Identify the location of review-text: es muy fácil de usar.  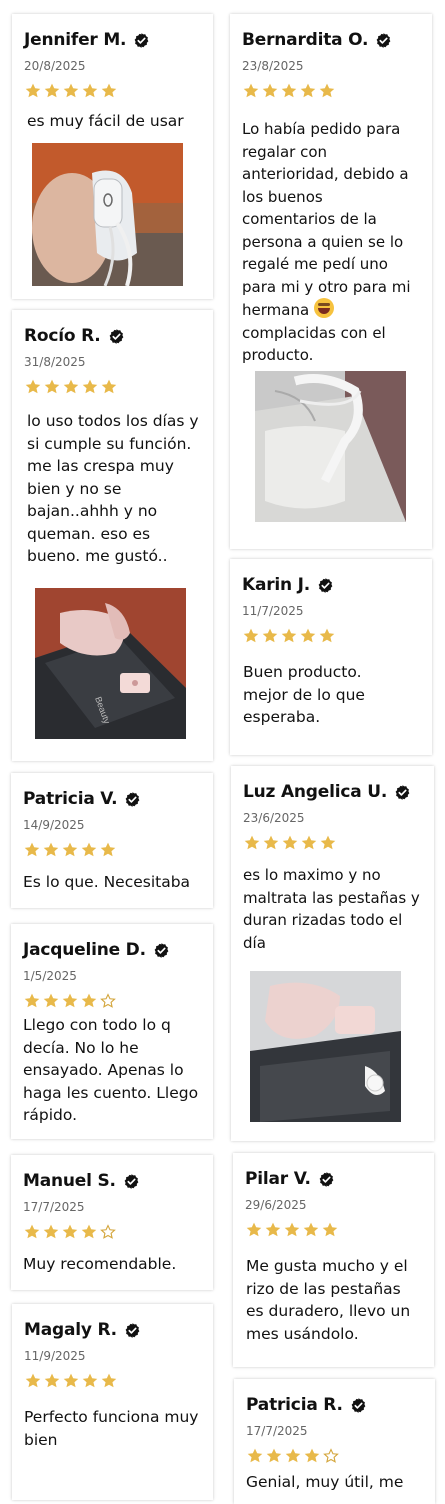
(105, 121).